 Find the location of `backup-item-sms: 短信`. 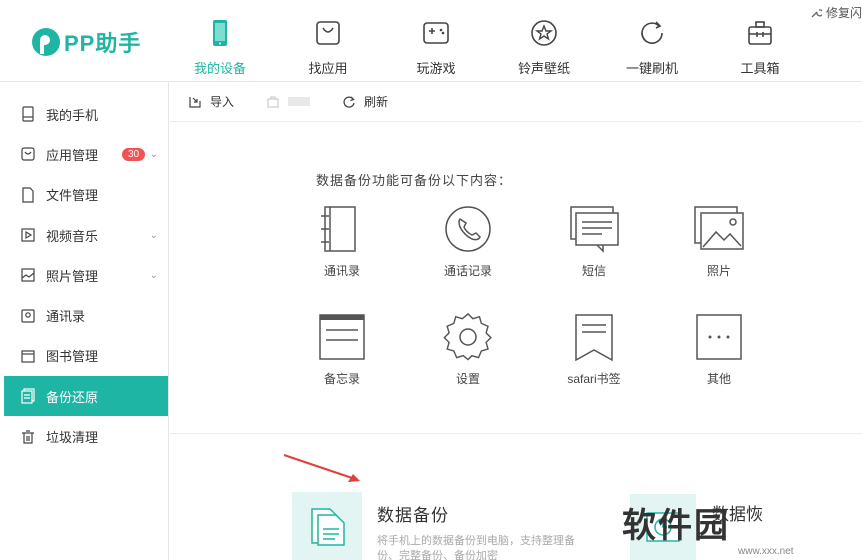

backup-item-sms: 短信 is located at coordinates (594, 241).